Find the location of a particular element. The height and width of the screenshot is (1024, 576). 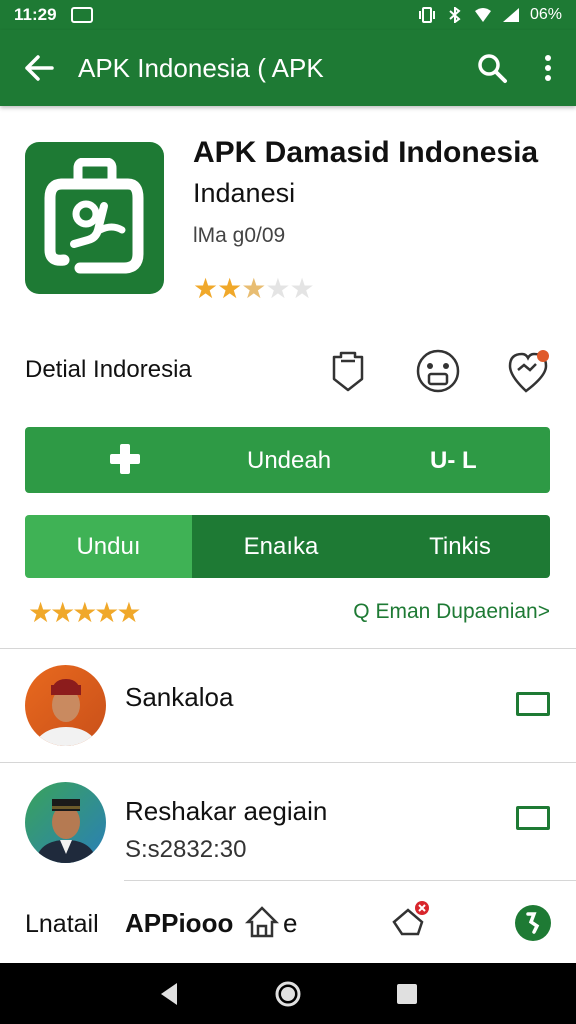

bottom-row: Lnatail APPiooo e is located at coordinates (288, 925).